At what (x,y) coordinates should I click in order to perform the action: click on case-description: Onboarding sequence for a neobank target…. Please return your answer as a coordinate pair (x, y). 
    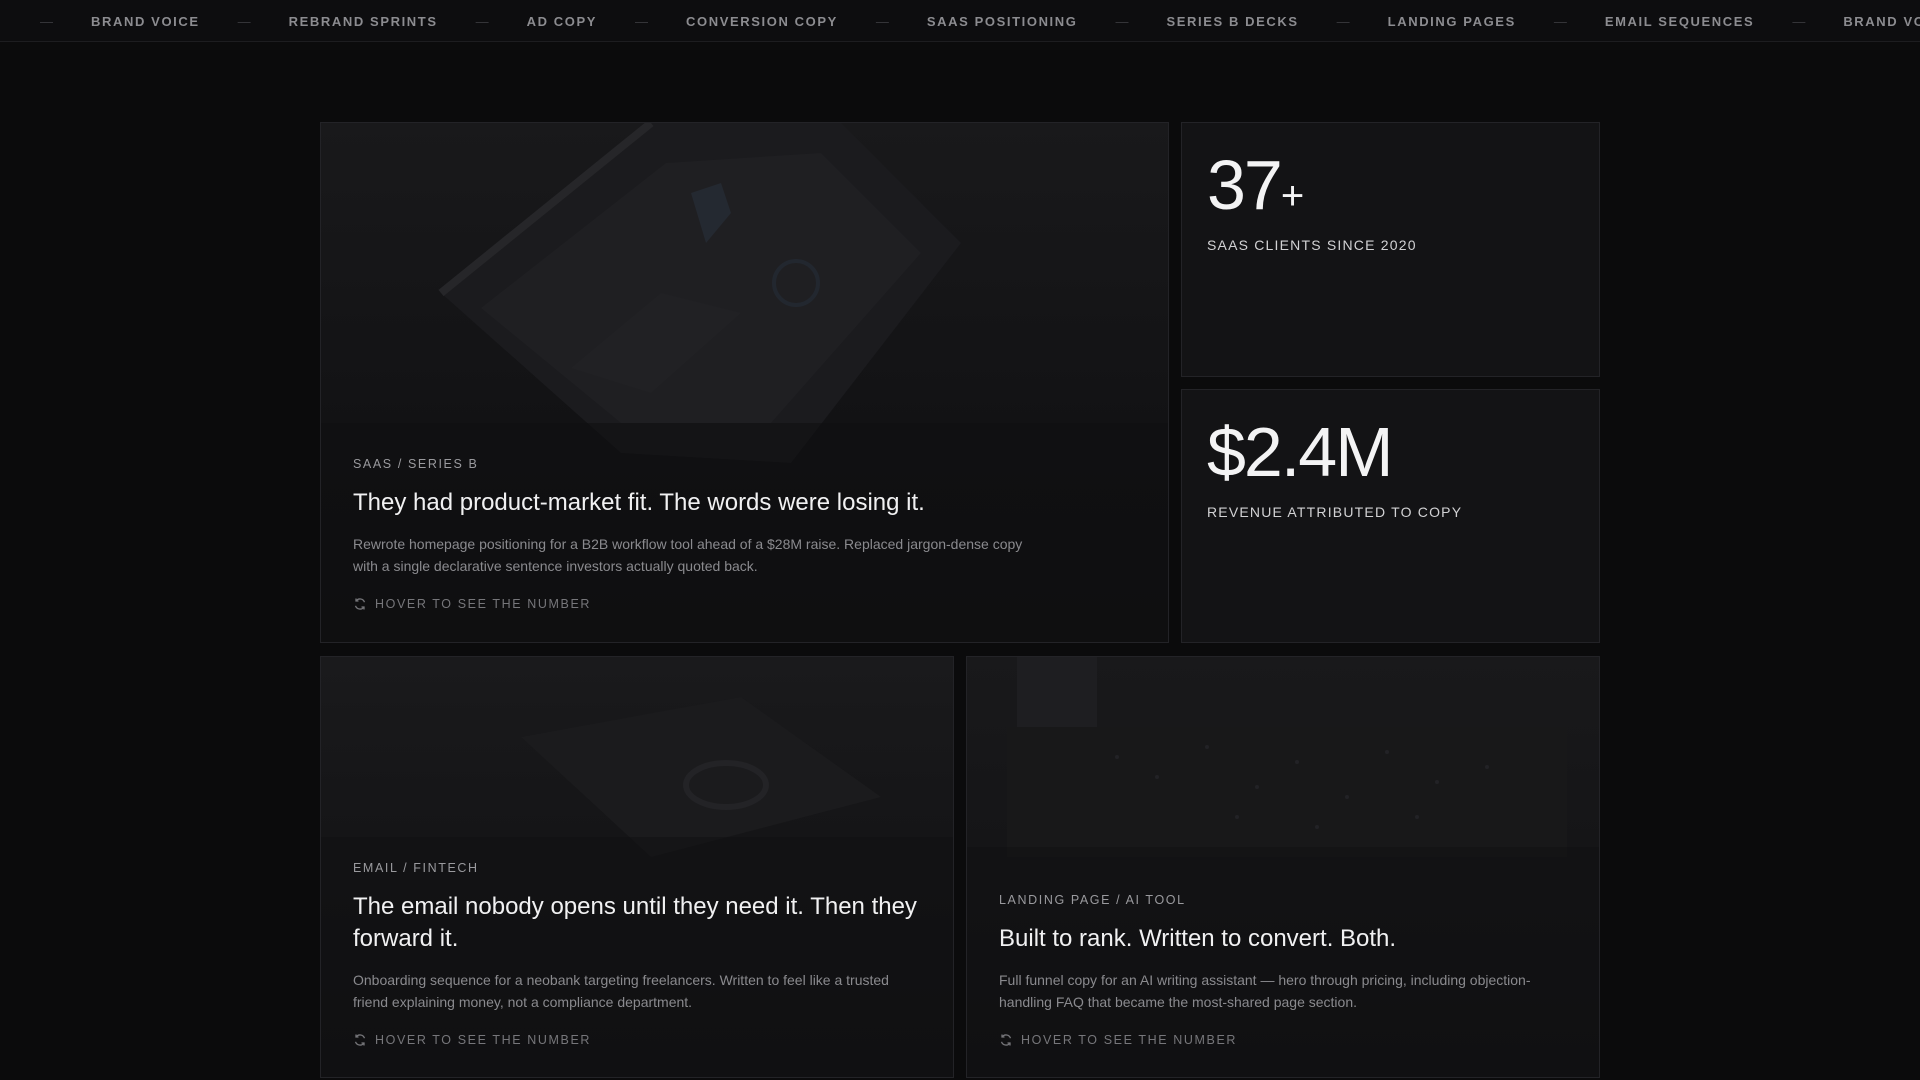
    Looking at the image, I should click on (621, 991).